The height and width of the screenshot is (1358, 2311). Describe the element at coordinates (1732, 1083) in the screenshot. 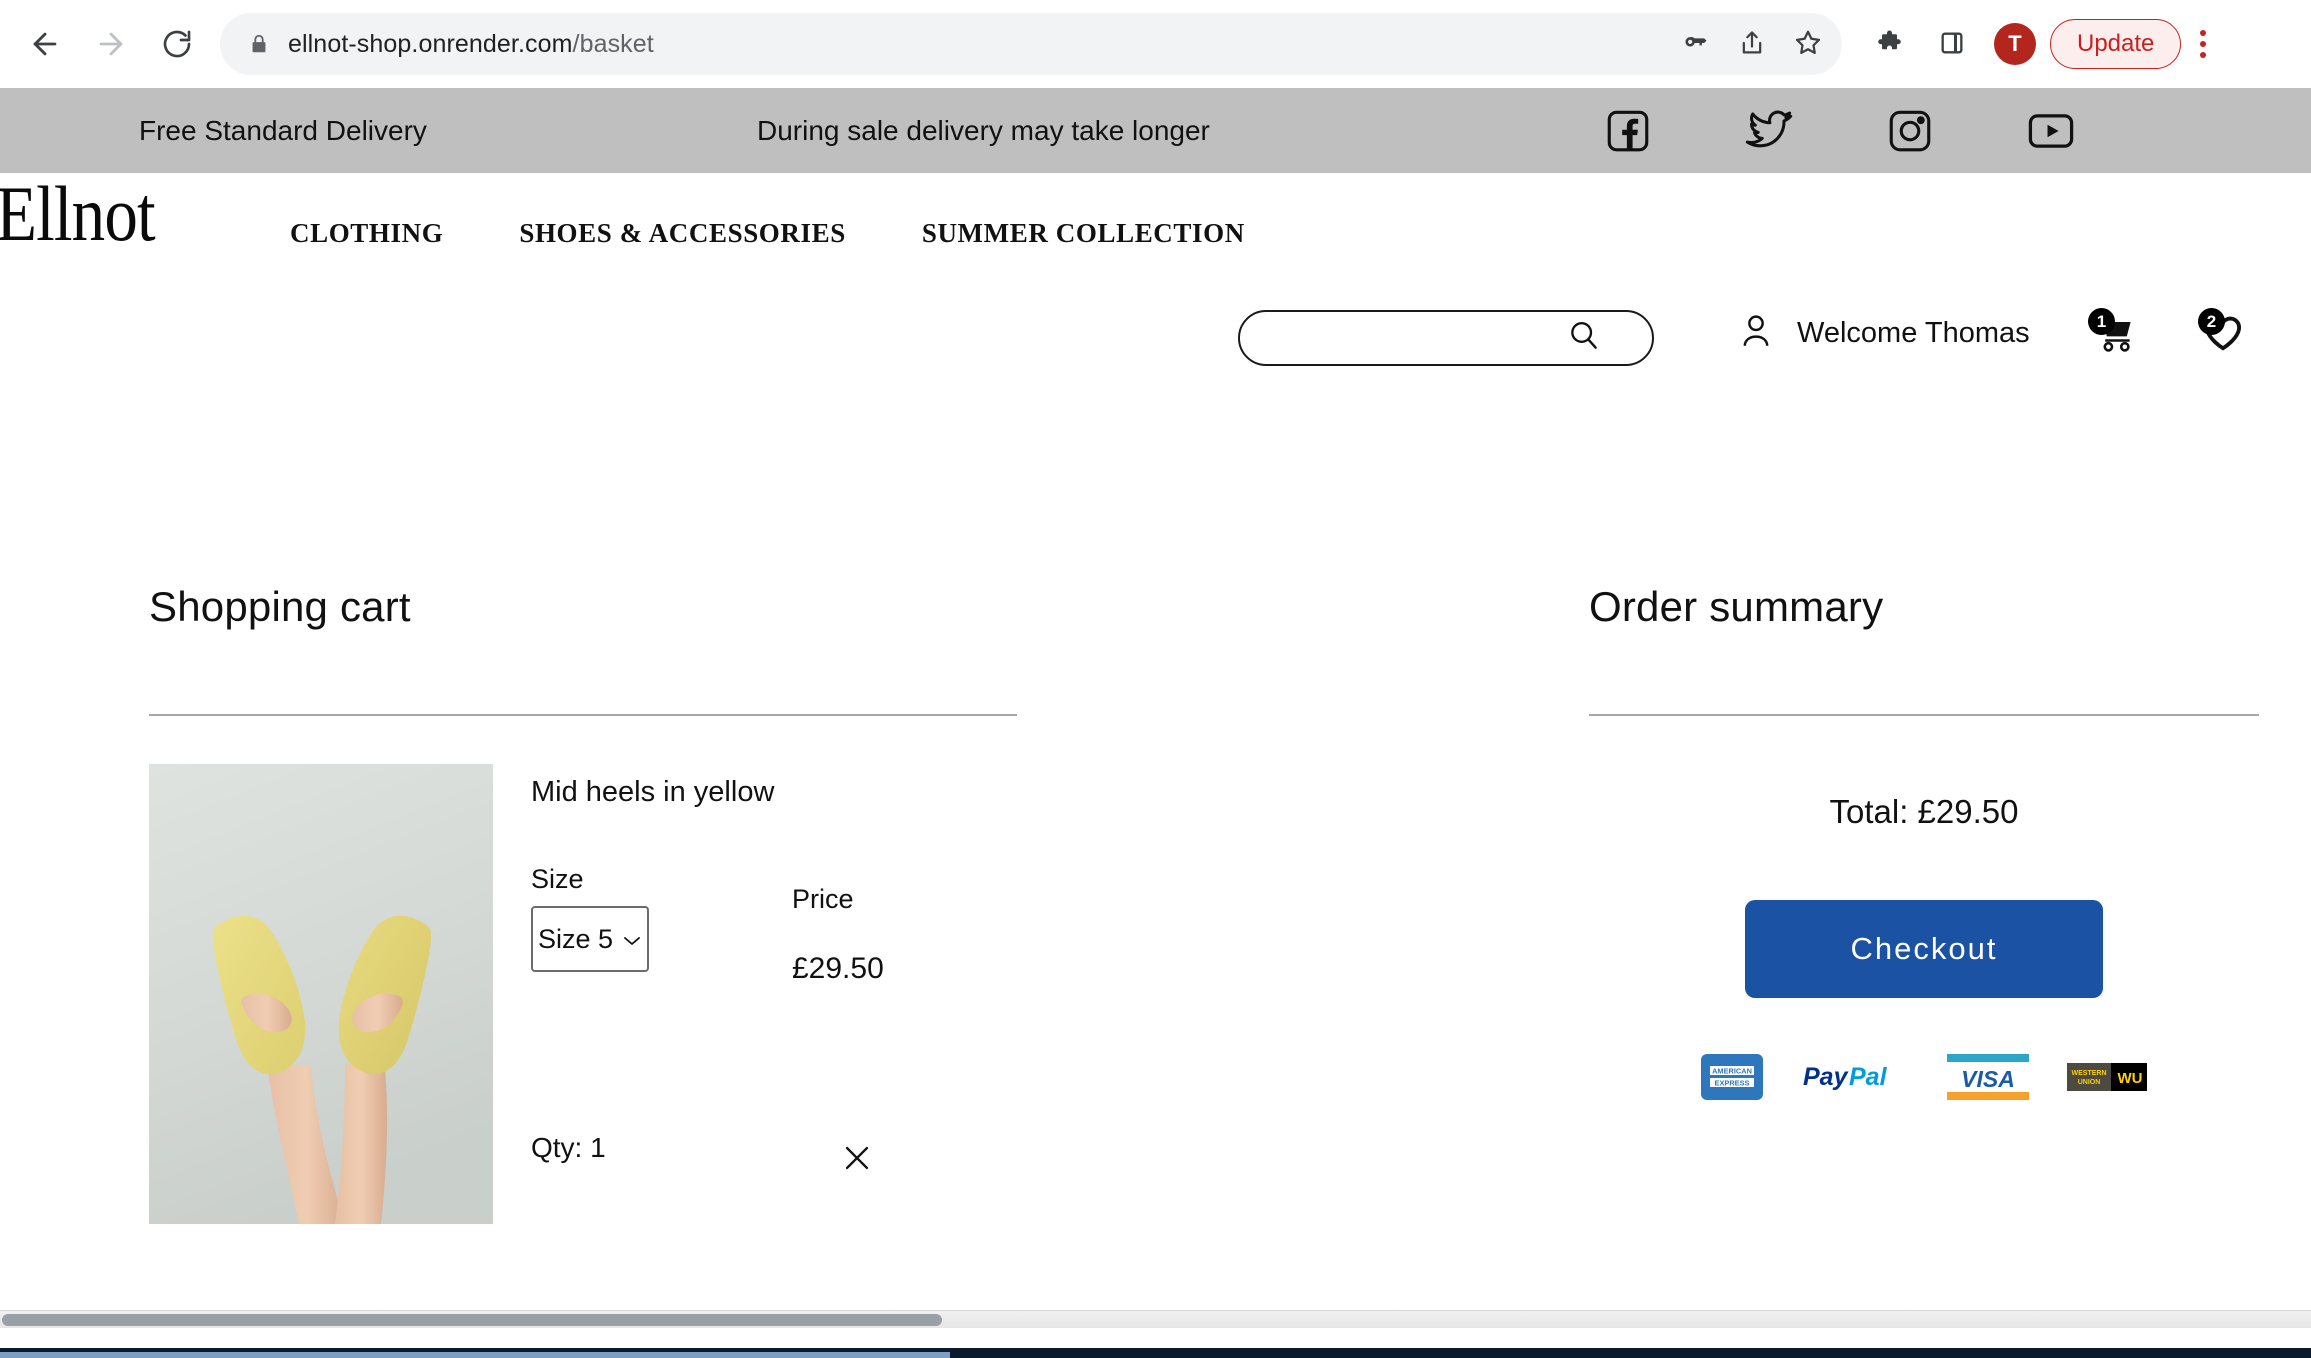

I see `svg-text: EXPRESS` at that location.